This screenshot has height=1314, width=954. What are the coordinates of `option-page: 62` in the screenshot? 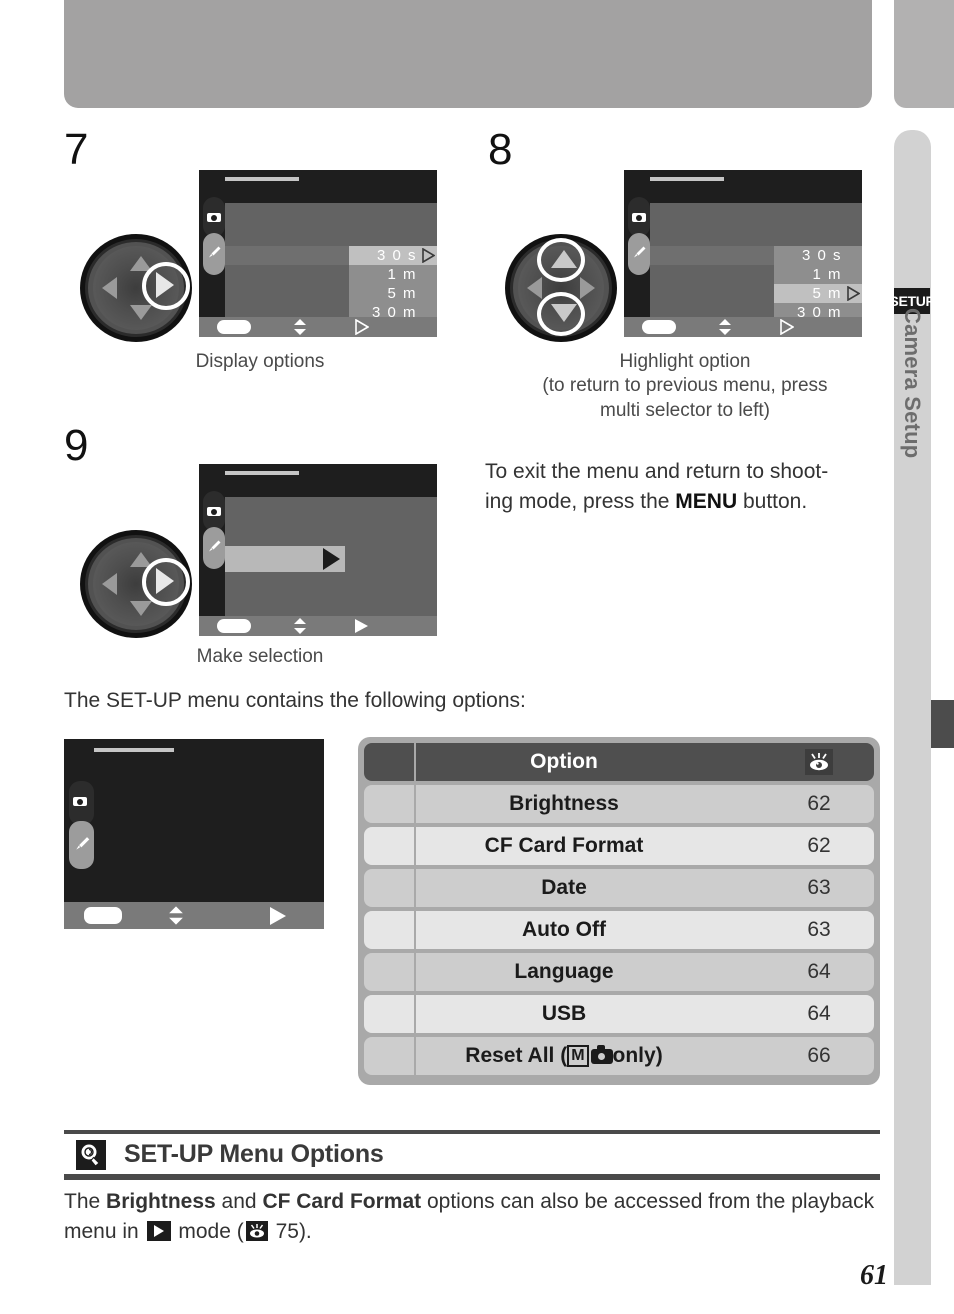 It's located at (819, 846).